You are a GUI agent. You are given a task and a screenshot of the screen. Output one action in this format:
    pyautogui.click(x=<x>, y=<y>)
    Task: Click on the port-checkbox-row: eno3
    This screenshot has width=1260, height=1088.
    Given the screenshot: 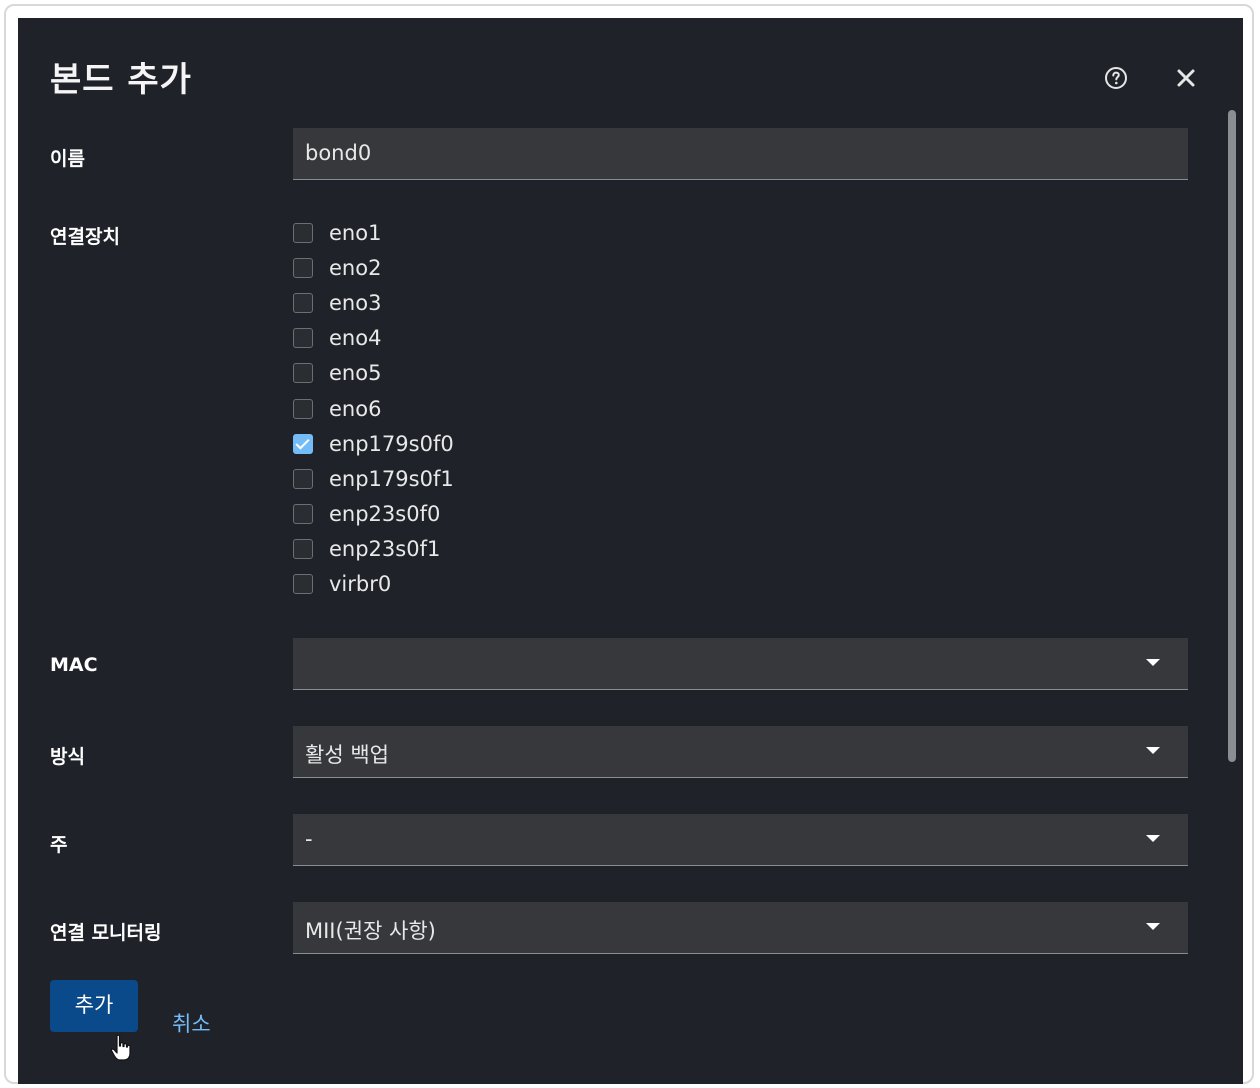 What is the action you would take?
    pyautogui.click(x=337, y=303)
    